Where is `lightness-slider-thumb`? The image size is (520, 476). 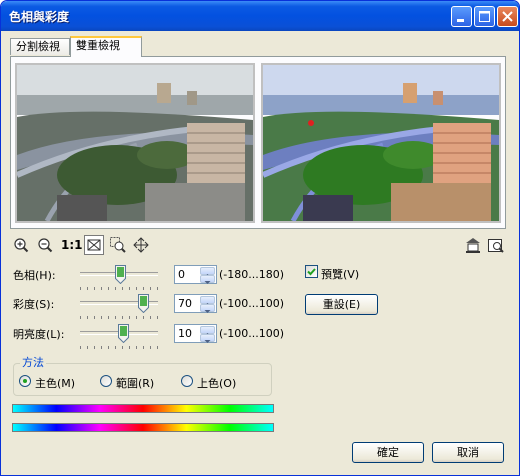
lightness-slider-thumb is located at coordinates (123, 333).